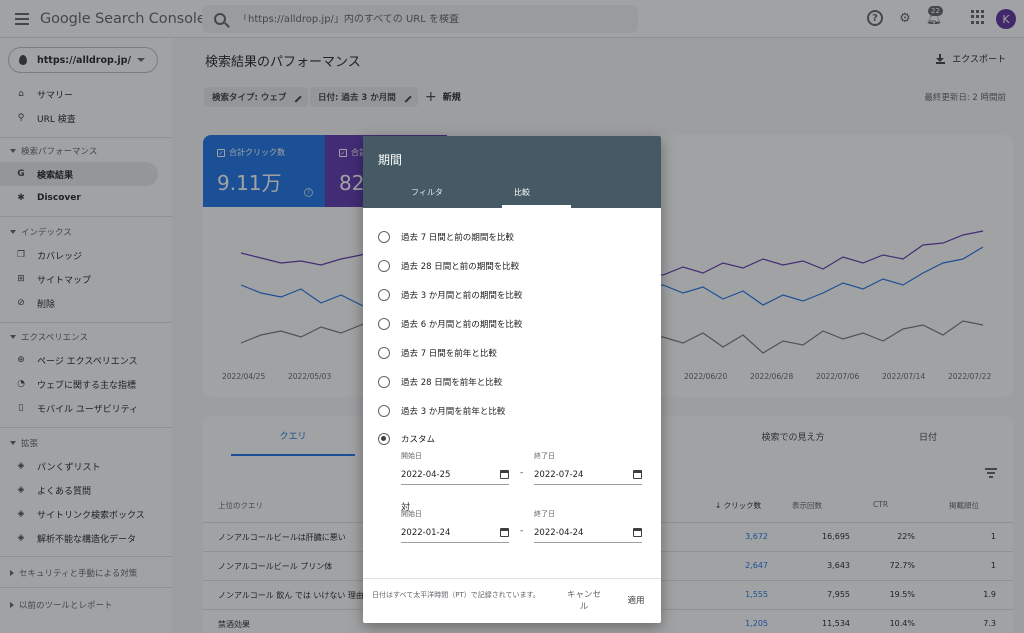  What do you see at coordinates (512, 600) in the screenshot?
I see `dialog-footer: 日付はすべて太平洋時間（PT）で記録されています。 キャンセル 適用` at bounding box center [512, 600].